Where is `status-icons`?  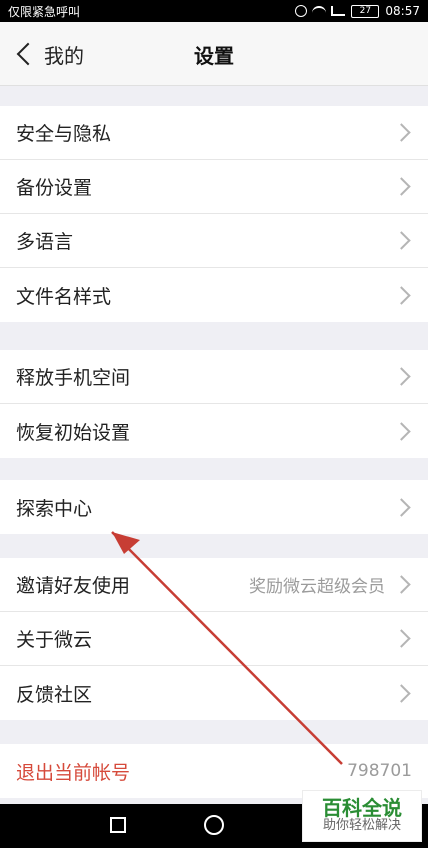
status-icons is located at coordinates (320, 11).